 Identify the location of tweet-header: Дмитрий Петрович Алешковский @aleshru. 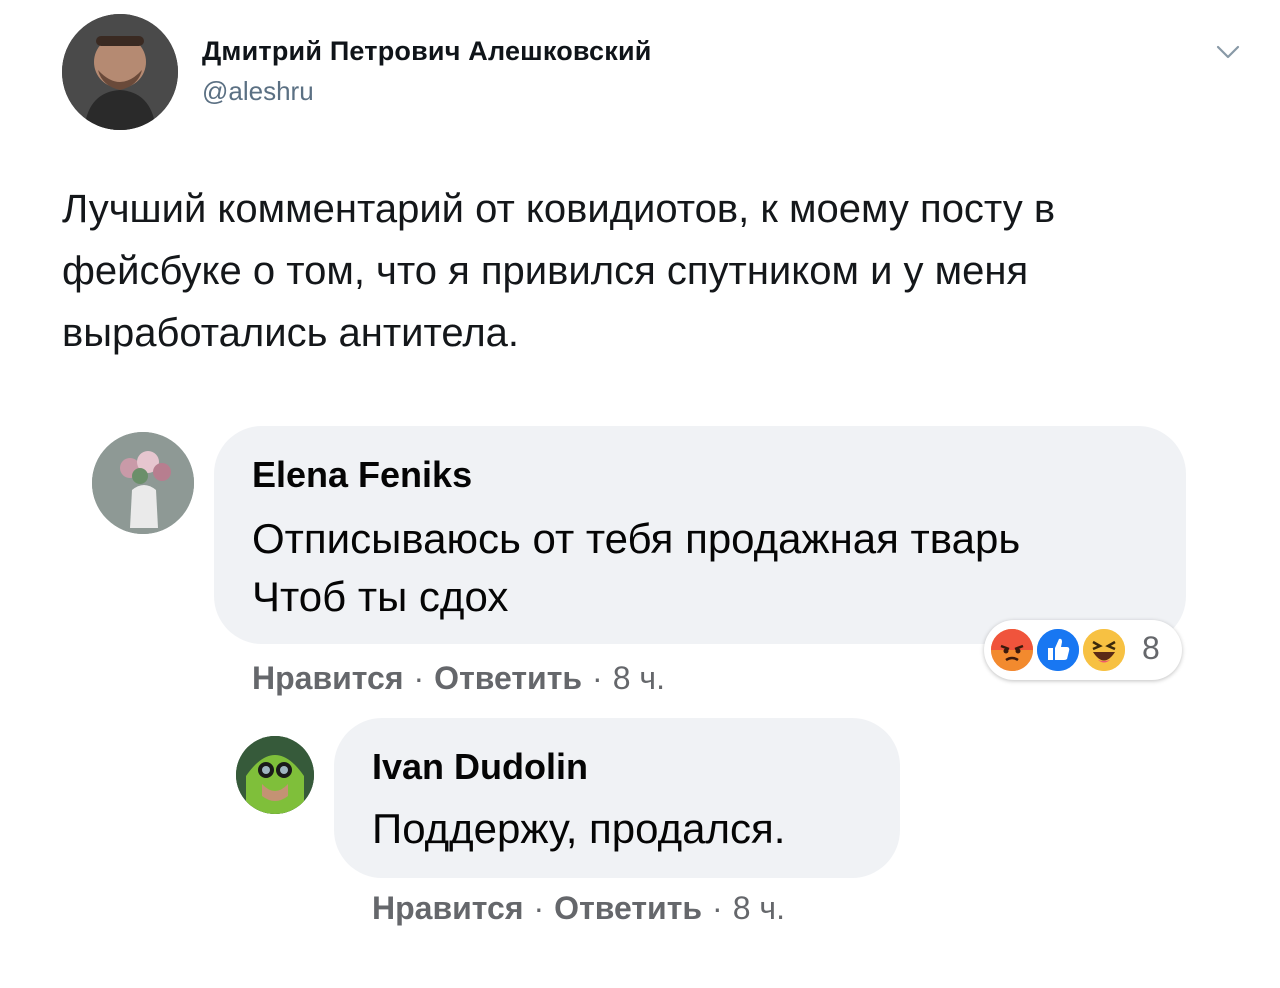
(657, 74).